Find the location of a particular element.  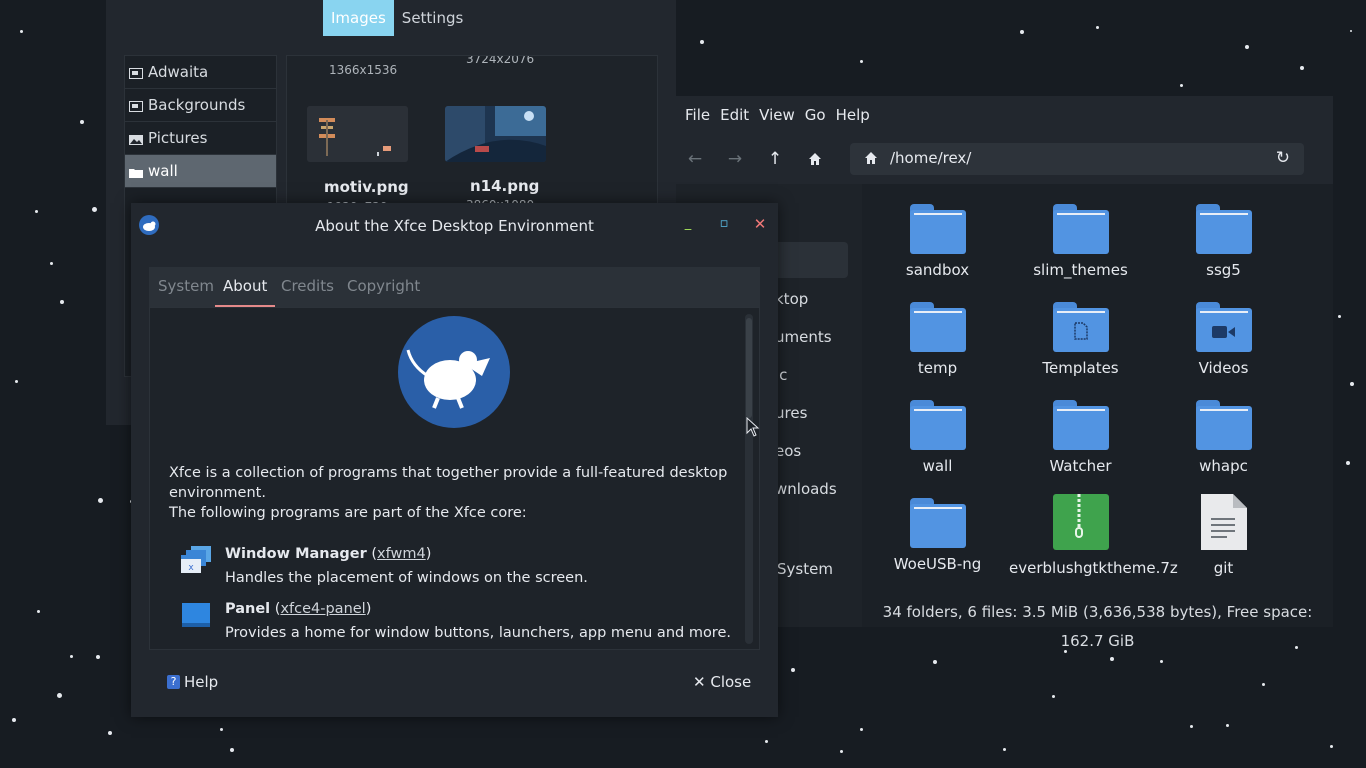

help-icon: ? is located at coordinates (173, 682).